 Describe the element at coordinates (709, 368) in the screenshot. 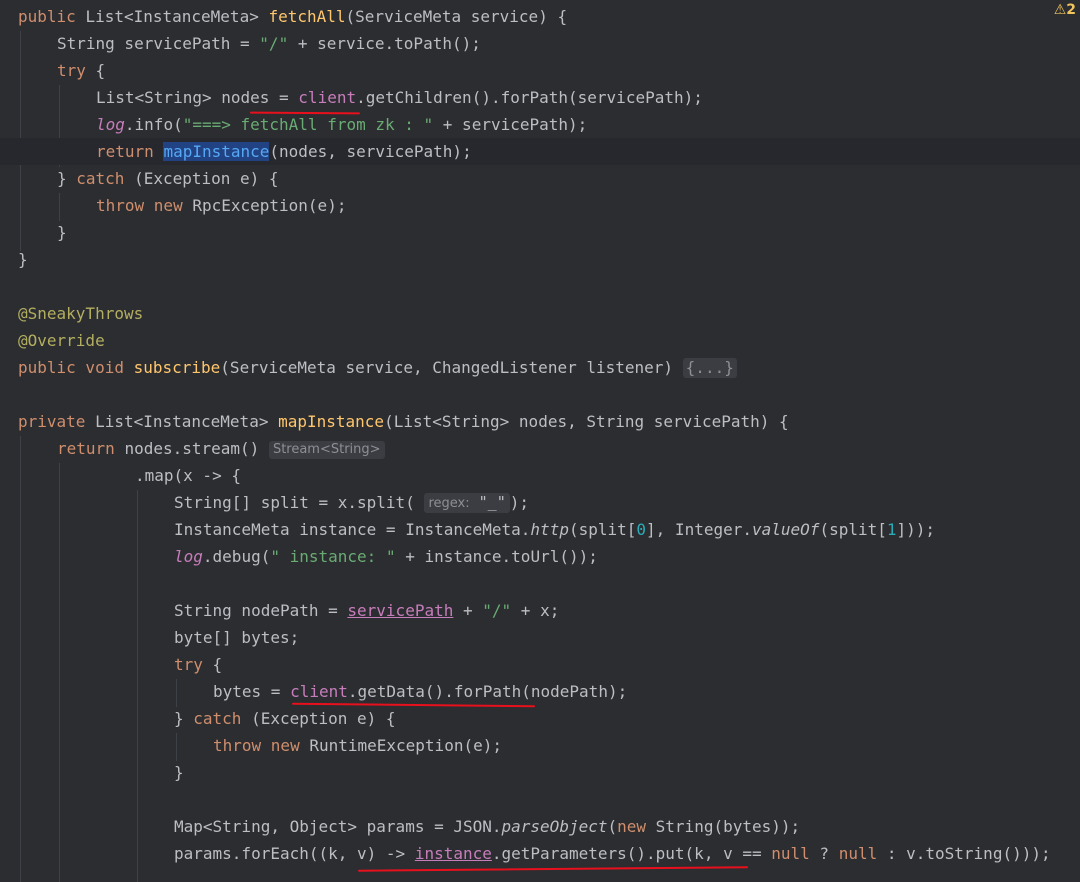

I see `folded-block: {...}` at that location.